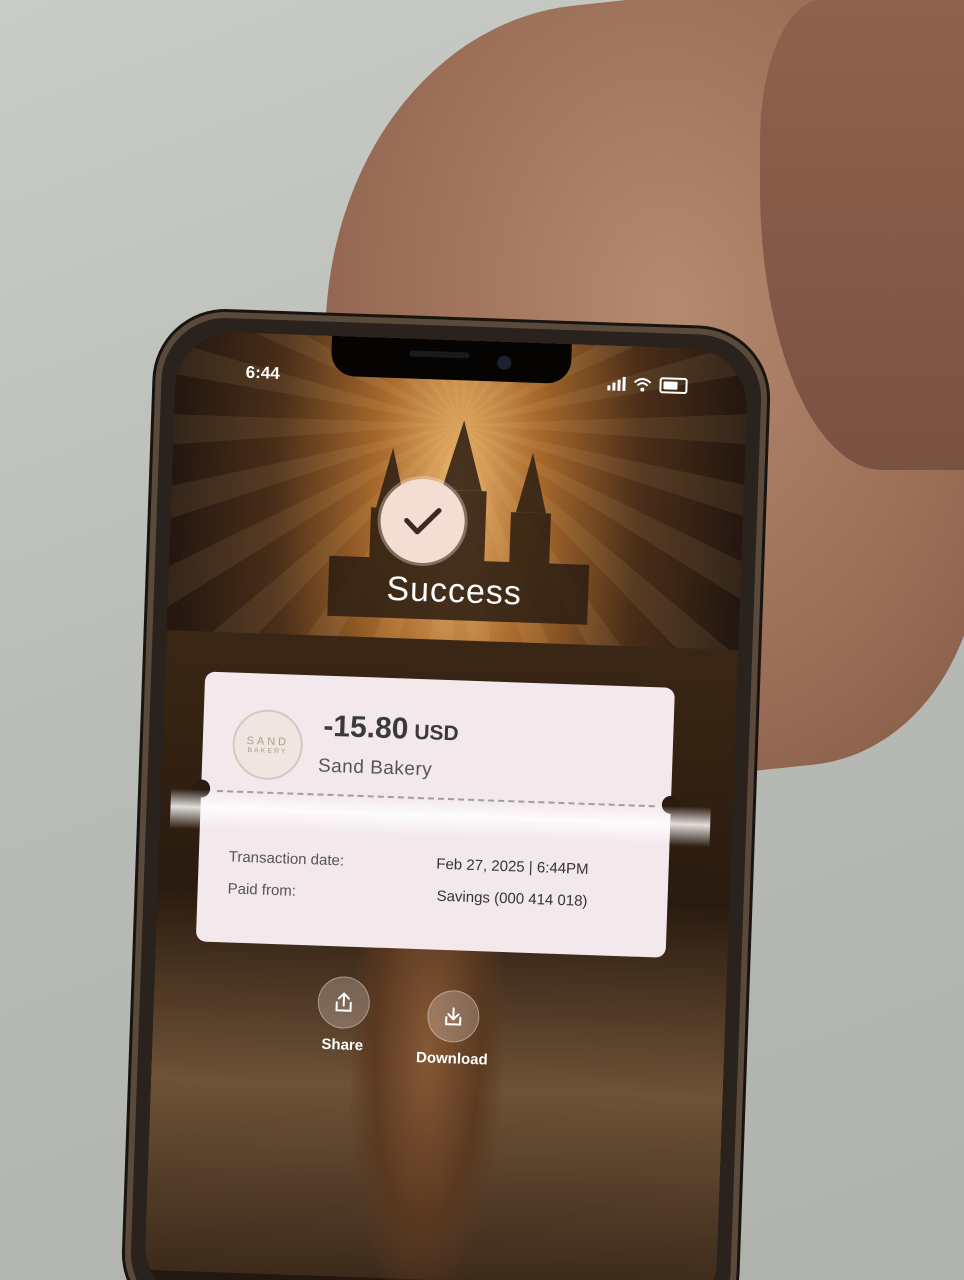 This screenshot has width=964, height=1280. Describe the element at coordinates (673, 386) in the screenshot. I see `battery-icon` at that location.